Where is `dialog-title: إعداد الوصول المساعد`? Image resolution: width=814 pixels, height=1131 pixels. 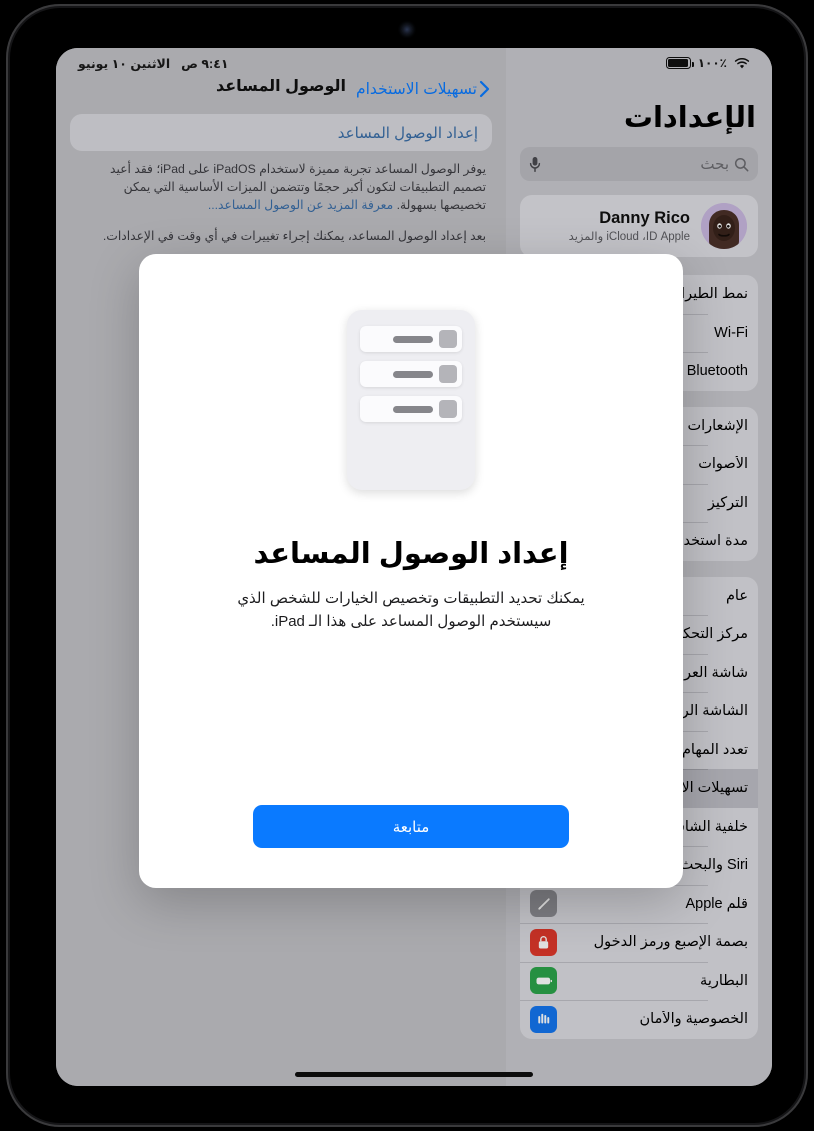 dialog-title: إعداد الوصول المساعد is located at coordinates (411, 554).